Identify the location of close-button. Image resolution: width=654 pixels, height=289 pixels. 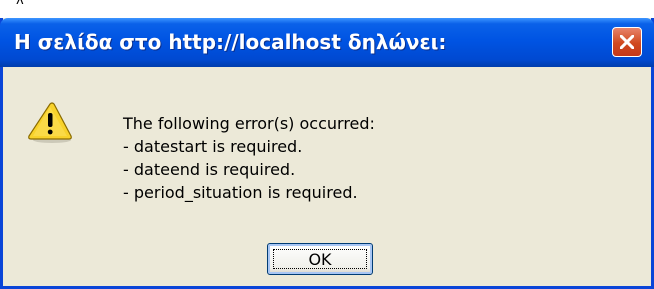
(627, 42).